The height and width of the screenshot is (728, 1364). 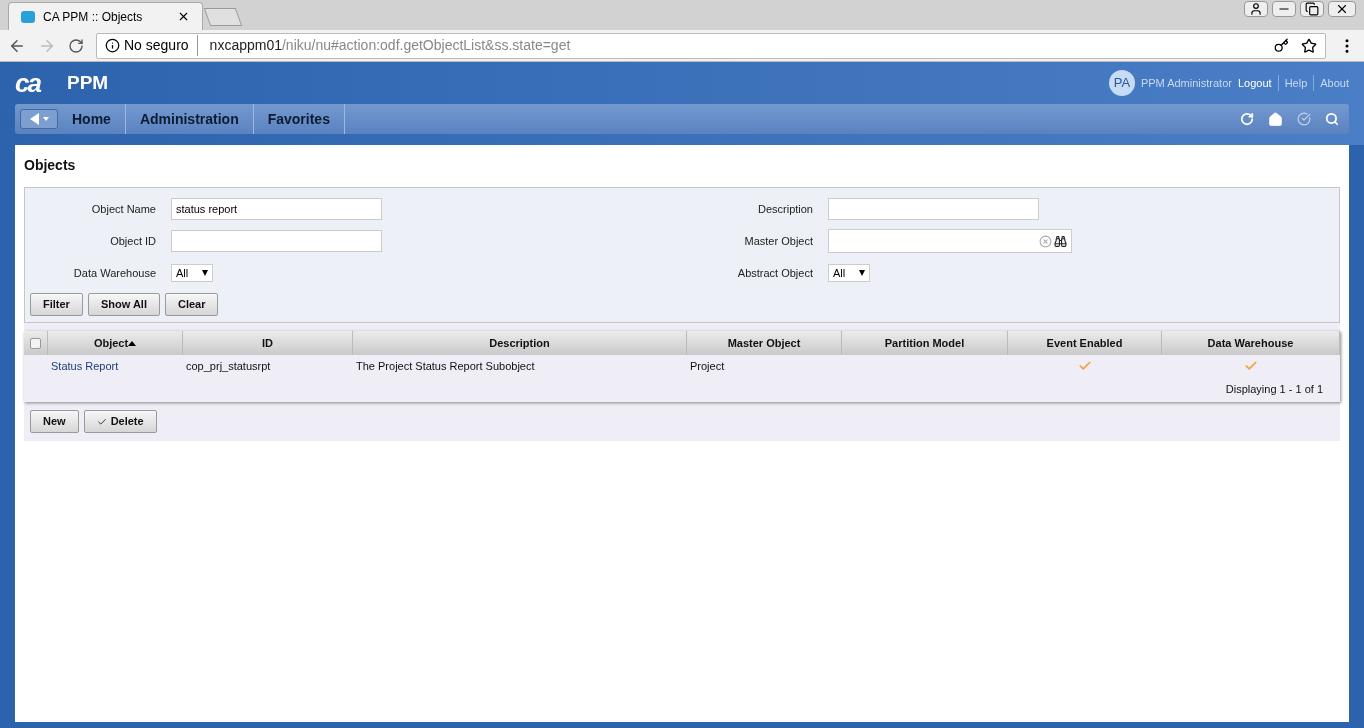 What do you see at coordinates (299, 119) in the screenshot?
I see `nav-item: Favorites` at bounding box center [299, 119].